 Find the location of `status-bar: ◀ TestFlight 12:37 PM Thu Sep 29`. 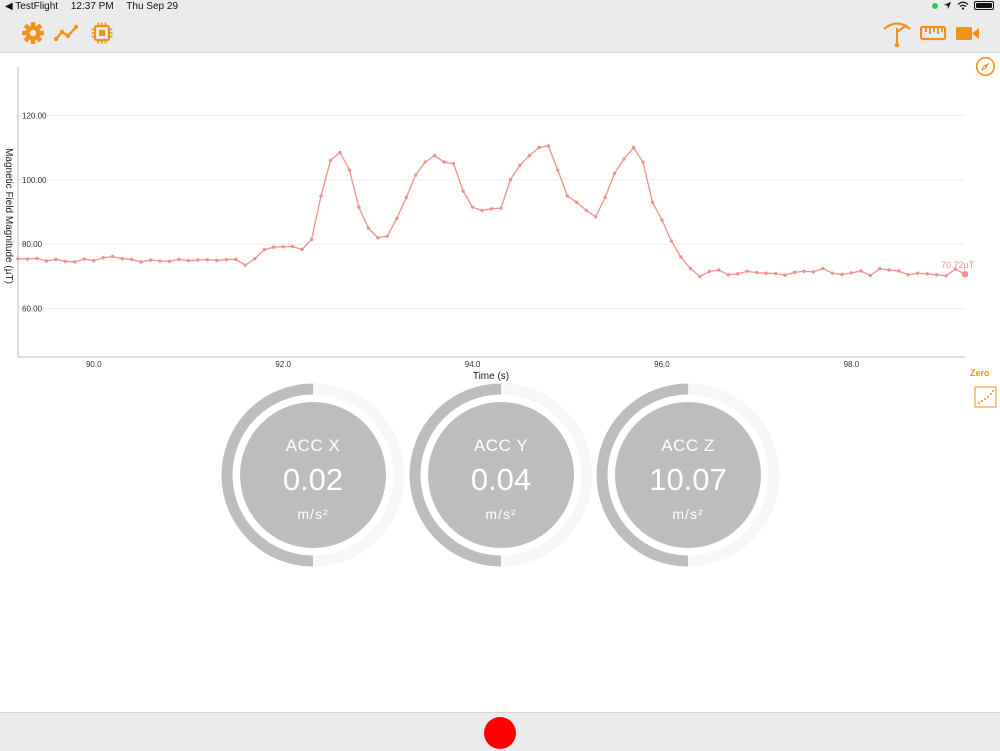

status-bar: ◀ TestFlight 12:37 PM Thu Sep 29 is located at coordinates (500, 7).